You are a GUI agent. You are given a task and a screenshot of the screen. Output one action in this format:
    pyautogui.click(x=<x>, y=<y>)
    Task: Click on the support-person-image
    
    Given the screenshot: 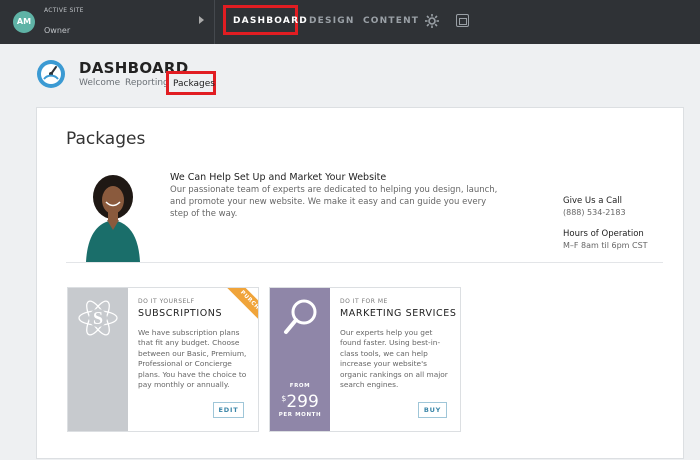 What is the action you would take?
    pyautogui.click(x=113, y=218)
    